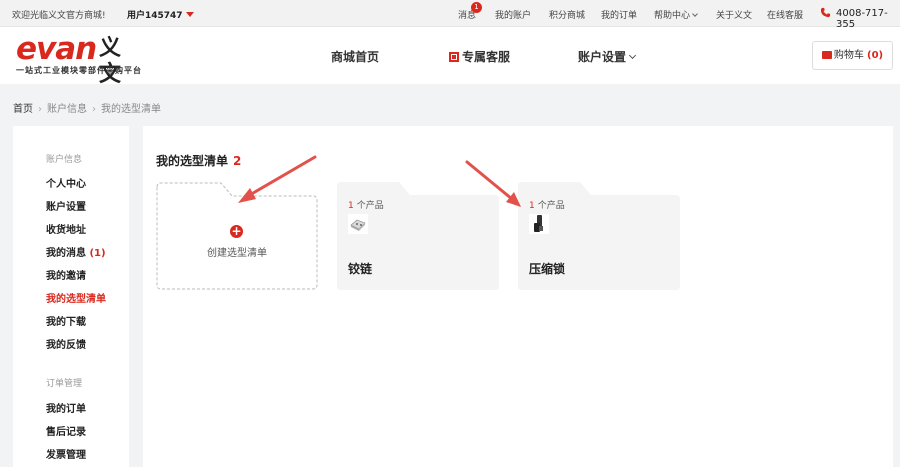 The width and height of the screenshot is (900, 467). Describe the element at coordinates (513, 14) in the screenshot. I see `nav-my-account: 我的账户` at that location.